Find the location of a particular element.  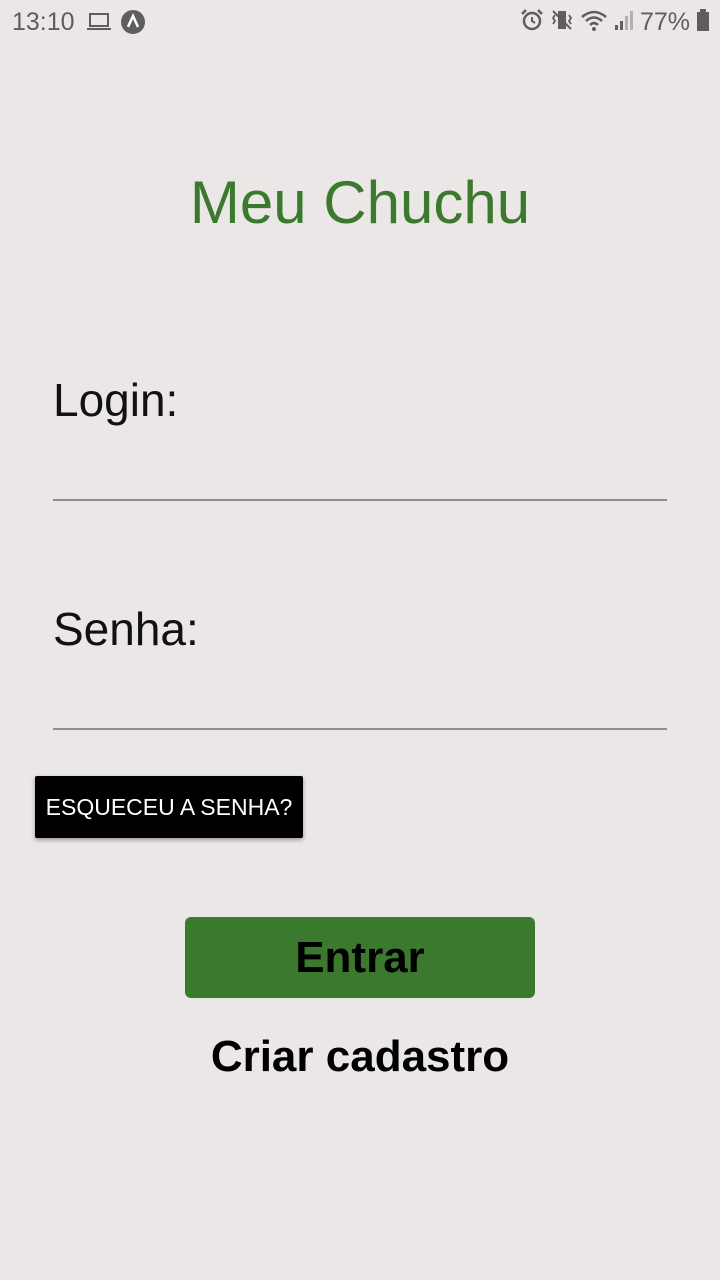

battery-percentage: 77% is located at coordinates (664, 22).